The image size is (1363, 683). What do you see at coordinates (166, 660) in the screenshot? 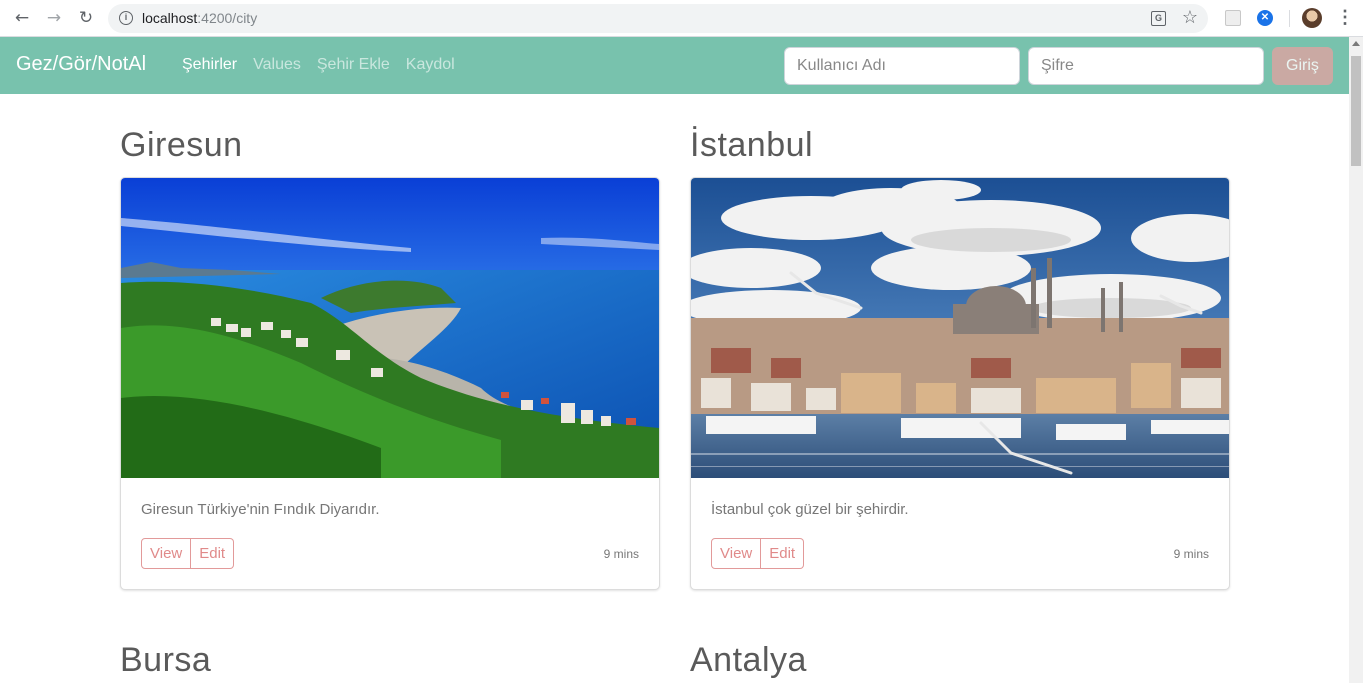
I see `city-title: Bursa` at bounding box center [166, 660].